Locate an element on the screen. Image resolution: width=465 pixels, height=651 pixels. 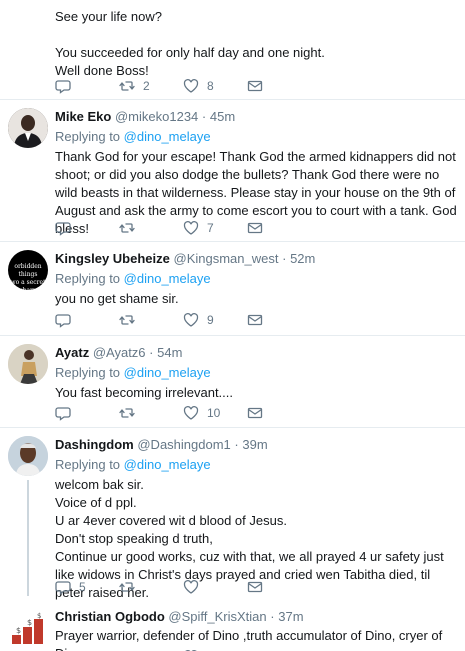
user-handle: @Spiff_KrisXtian is located at coordinates (217, 616).